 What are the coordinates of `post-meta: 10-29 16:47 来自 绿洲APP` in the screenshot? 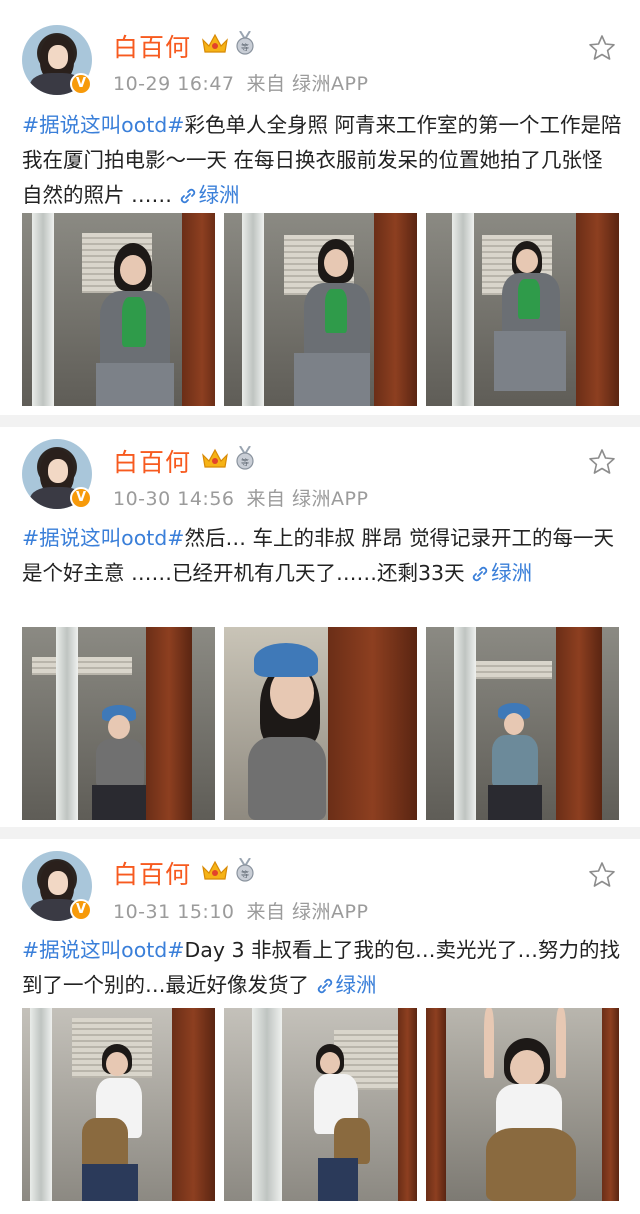 It's located at (240, 82).